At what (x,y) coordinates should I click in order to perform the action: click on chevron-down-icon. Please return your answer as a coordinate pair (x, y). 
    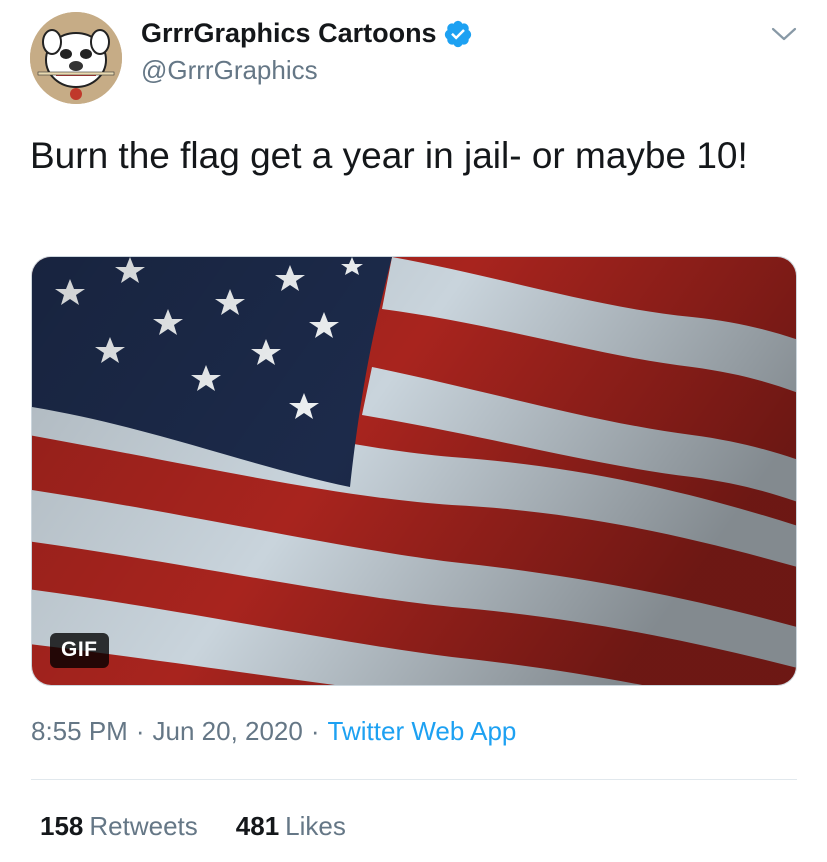
    Looking at the image, I should click on (784, 34).